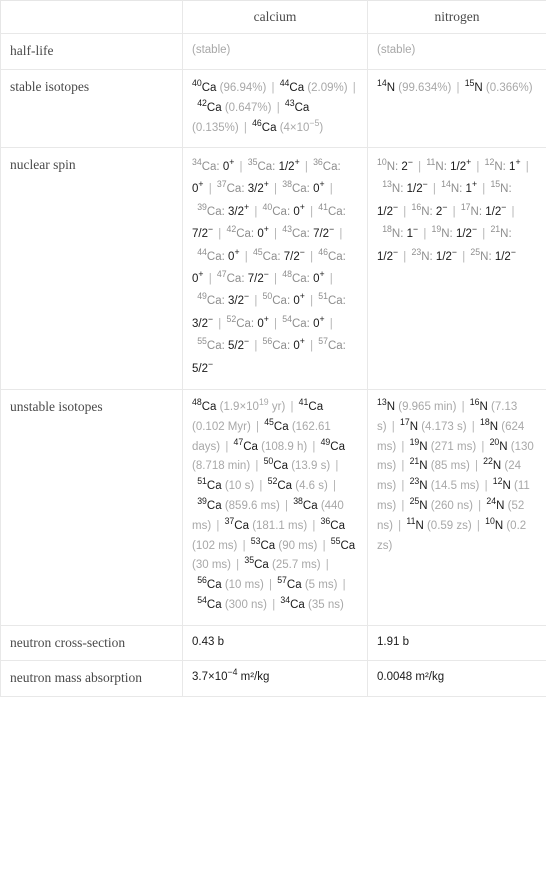  What do you see at coordinates (449, 165) in the screenshot?
I see `isotope-spin-entry: 11N: 1/2+` at bounding box center [449, 165].